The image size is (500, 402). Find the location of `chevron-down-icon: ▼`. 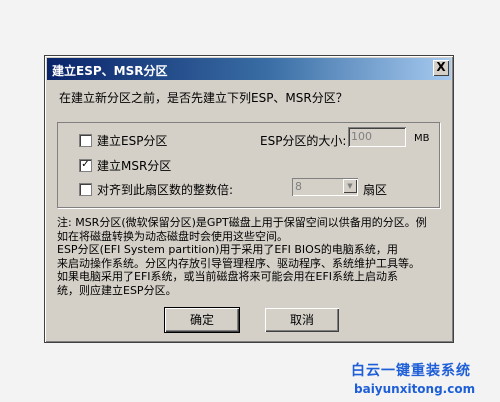

chevron-down-icon: ▼ is located at coordinates (350, 186).